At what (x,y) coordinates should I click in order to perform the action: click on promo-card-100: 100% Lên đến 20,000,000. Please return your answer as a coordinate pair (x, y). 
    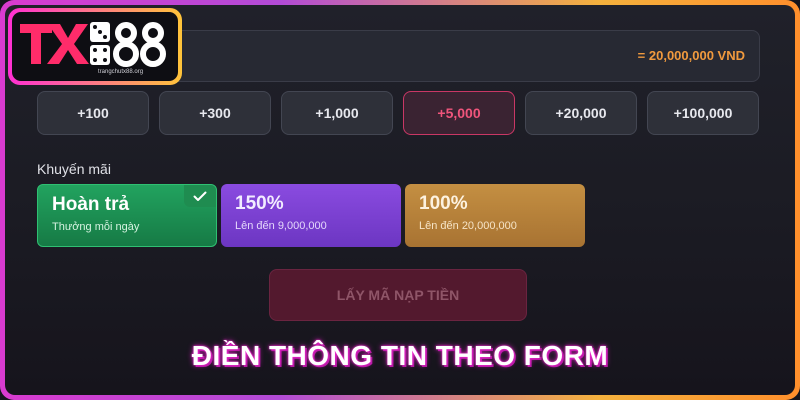
    Looking at the image, I should click on (495, 215).